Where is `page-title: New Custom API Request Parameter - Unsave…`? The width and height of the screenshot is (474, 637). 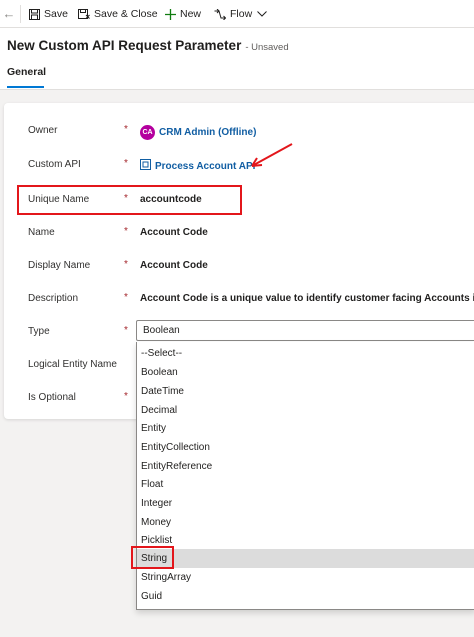 page-title: New Custom API Request Parameter - Unsave… is located at coordinates (148, 45).